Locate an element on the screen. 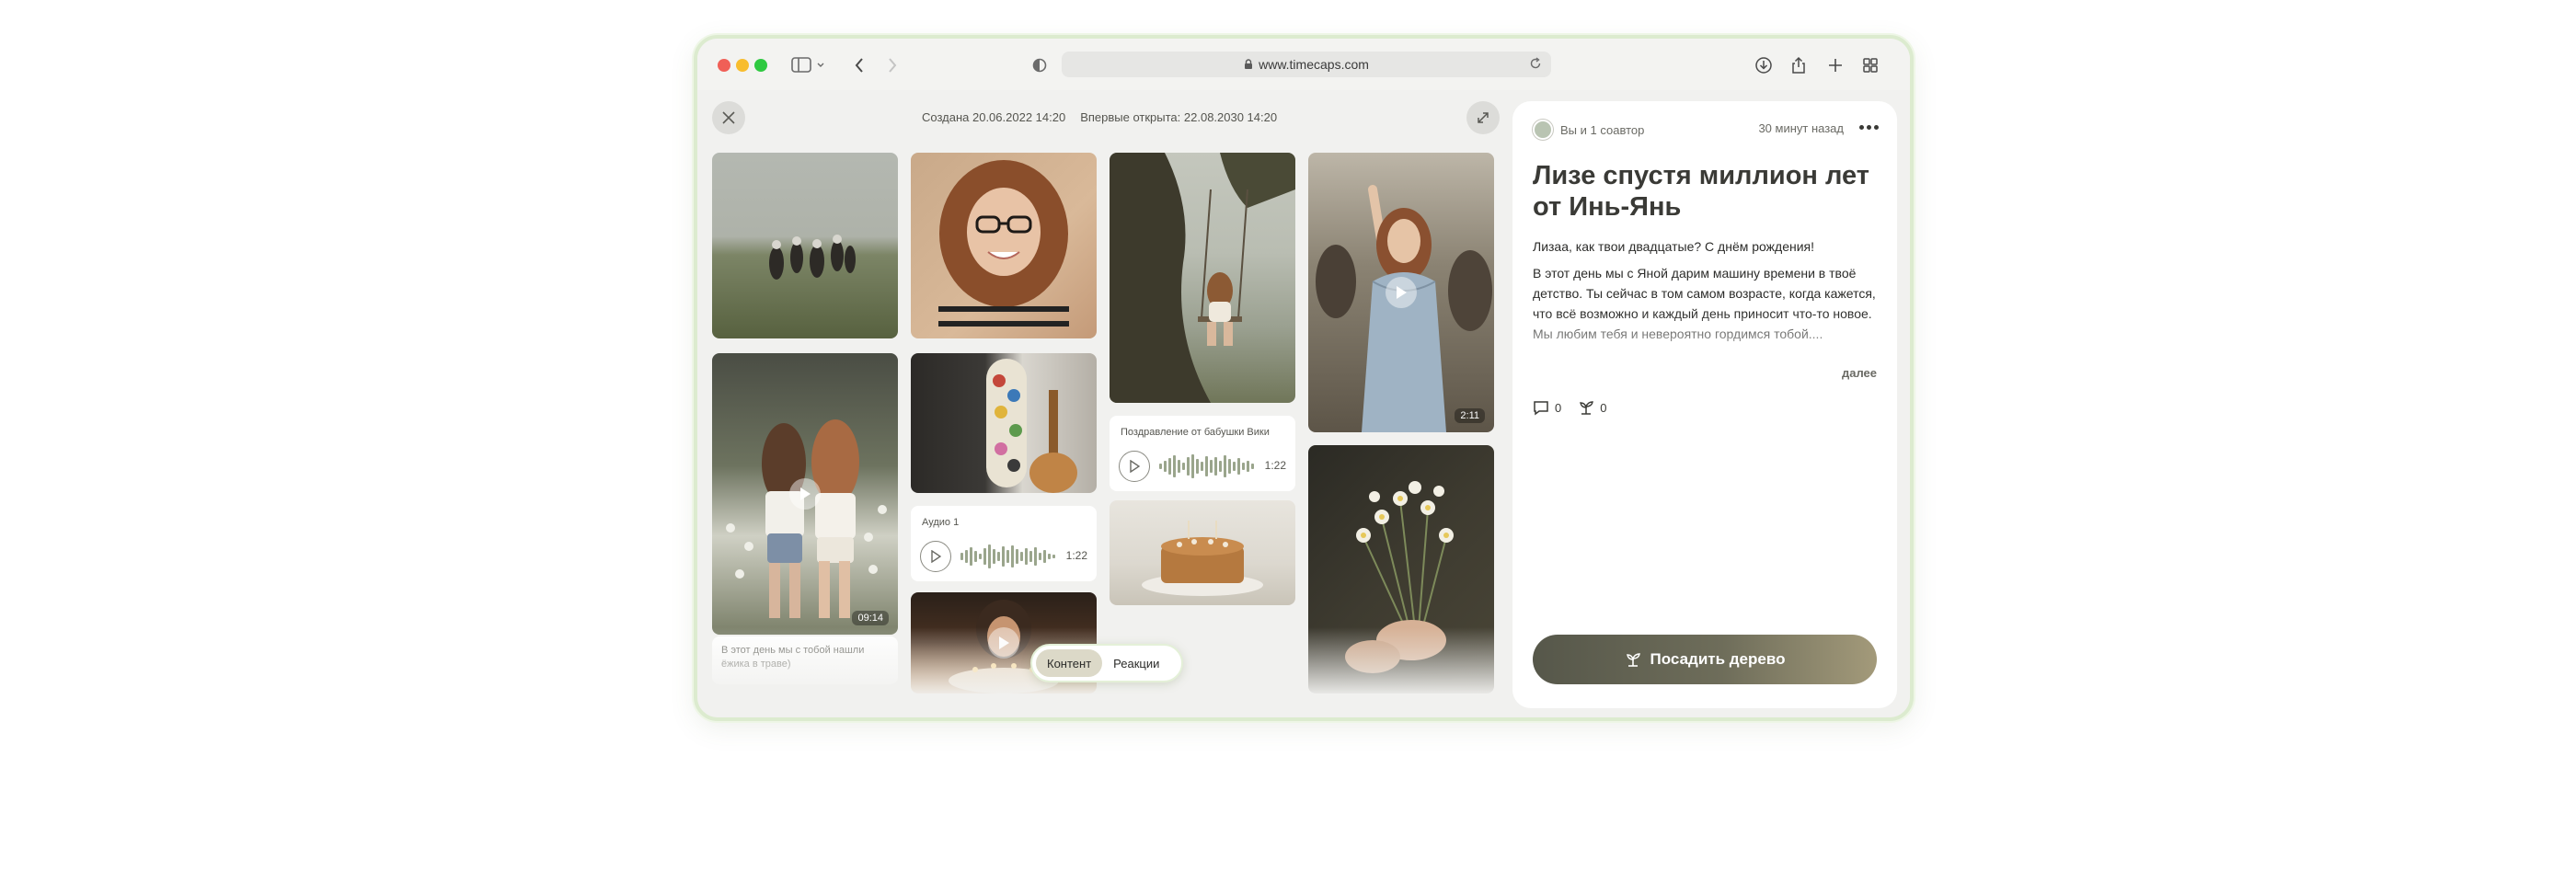  close-capsule-button is located at coordinates (728, 117).